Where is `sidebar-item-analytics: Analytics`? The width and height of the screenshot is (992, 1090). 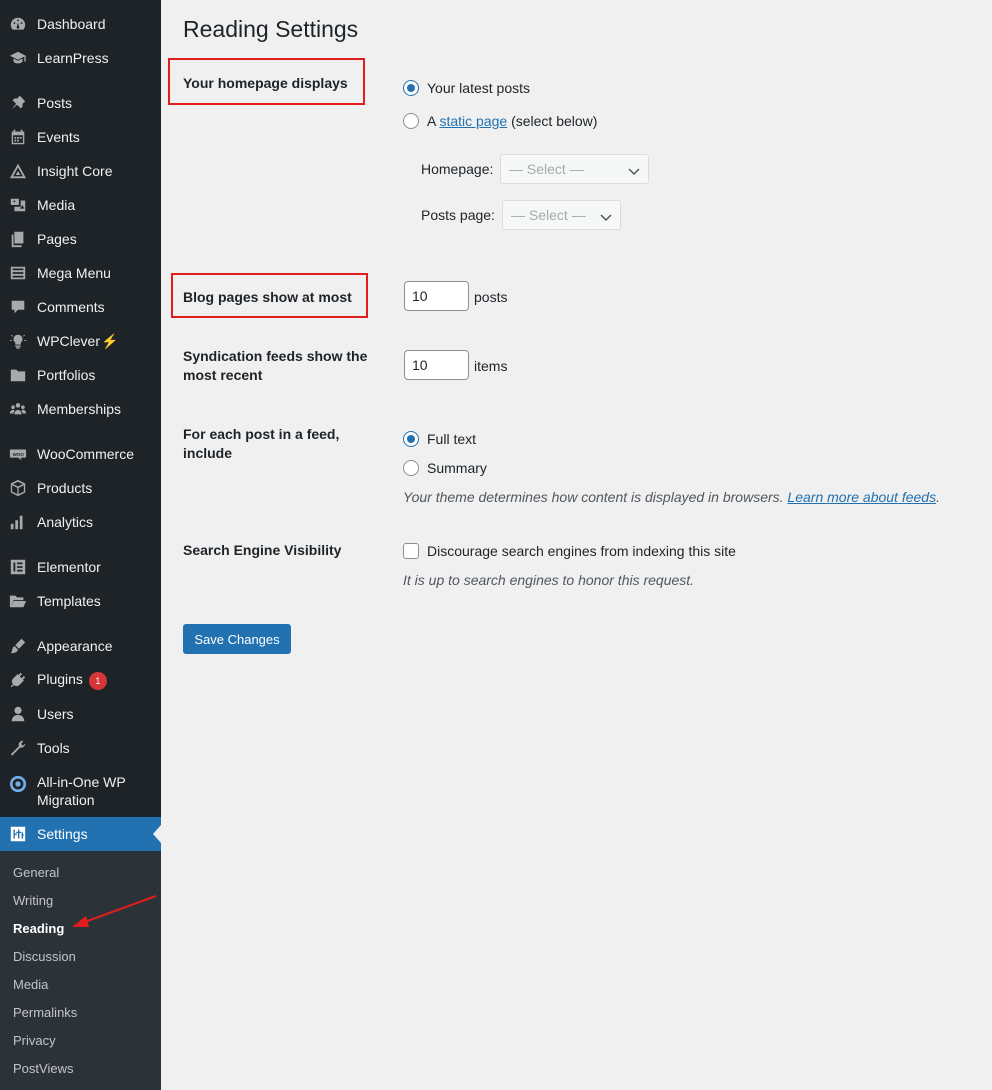
sidebar-item-analytics: Analytics is located at coordinates (80, 522).